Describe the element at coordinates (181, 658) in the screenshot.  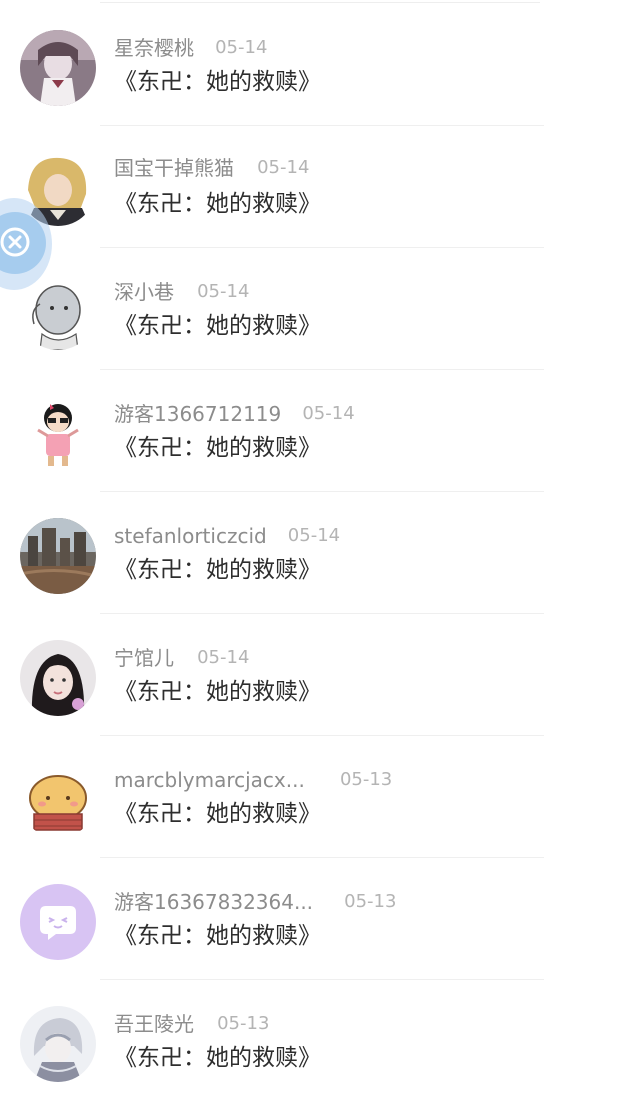
I see `comment-meta: 宁馆儿 05-14` at that location.